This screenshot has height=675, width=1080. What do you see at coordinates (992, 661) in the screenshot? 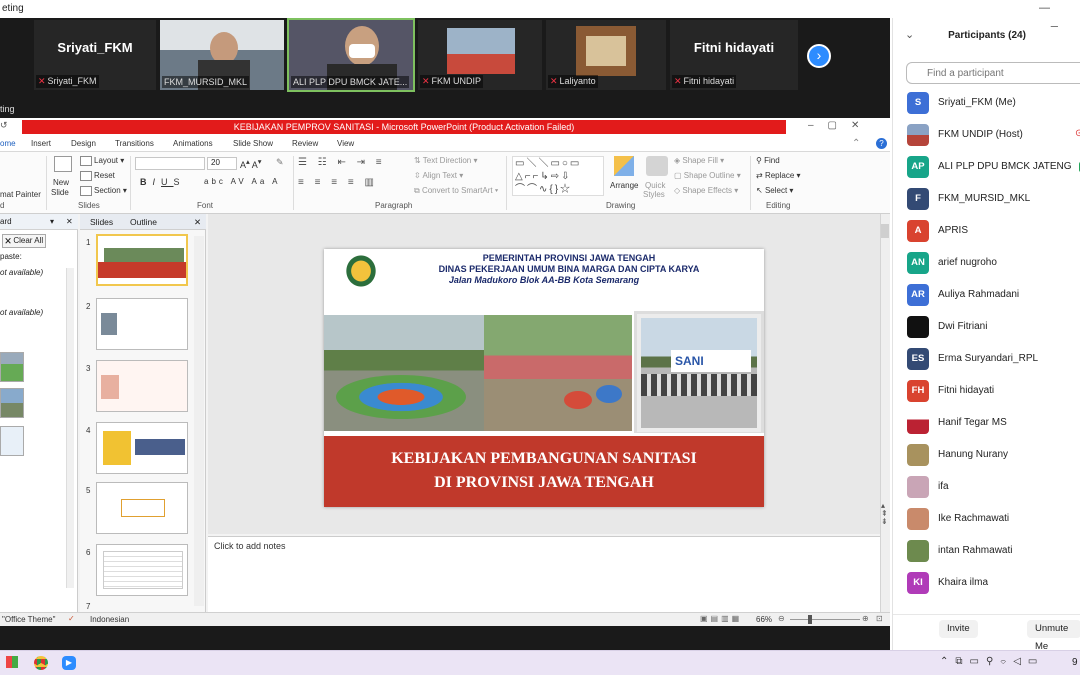
I see `system-tray-icons: ⌃⧉▭⚲⌔◁▭` at bounding box center [992, 661].